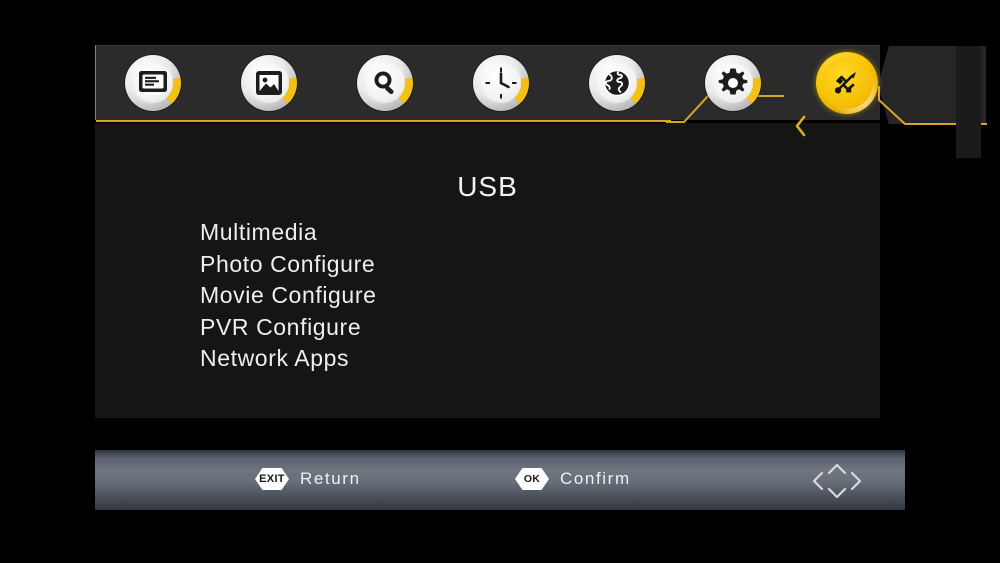 The width and height of the screenshot is (1000, 563). I want to click on hint-confirm: OK Confirm, so click(573, 479).